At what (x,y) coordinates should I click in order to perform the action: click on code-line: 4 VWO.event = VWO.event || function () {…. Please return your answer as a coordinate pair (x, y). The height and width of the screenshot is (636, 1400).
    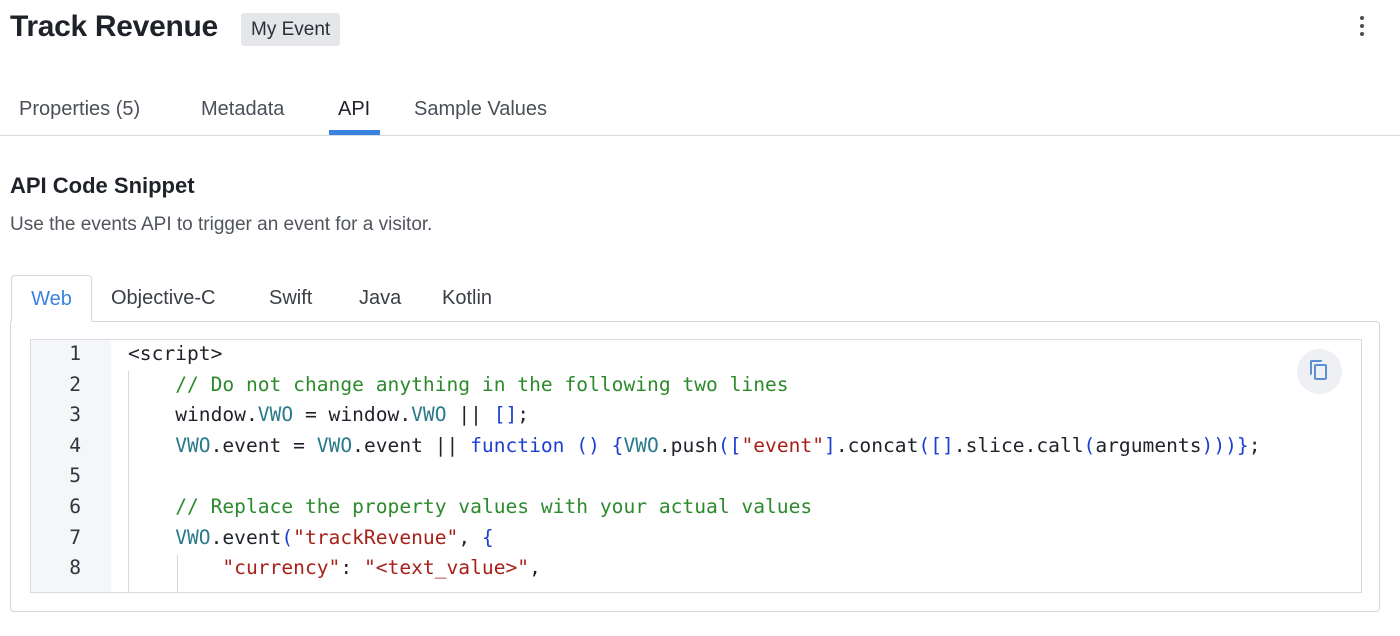
    Looking at the image, I should click on (696, 447).